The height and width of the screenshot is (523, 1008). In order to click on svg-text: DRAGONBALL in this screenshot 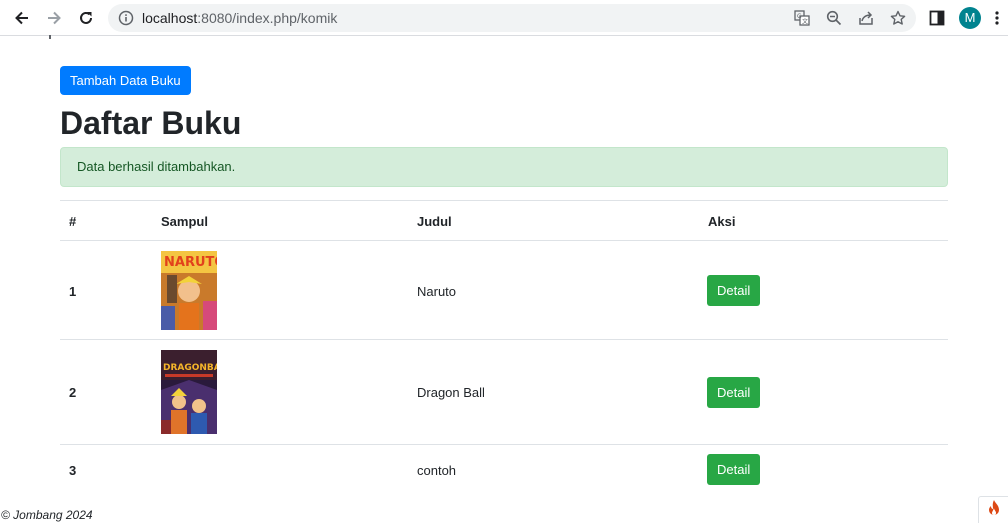, I will do `click(190, 368)`.